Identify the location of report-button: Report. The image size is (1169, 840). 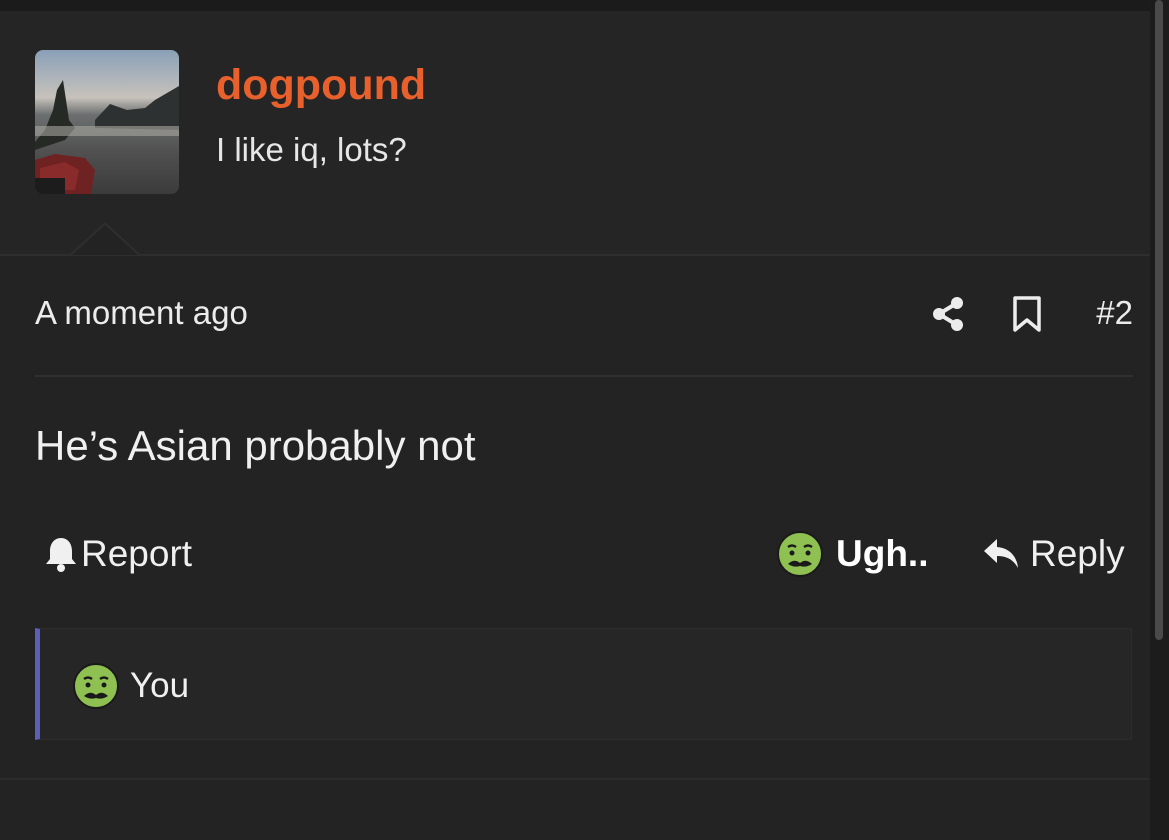
(118, 554).